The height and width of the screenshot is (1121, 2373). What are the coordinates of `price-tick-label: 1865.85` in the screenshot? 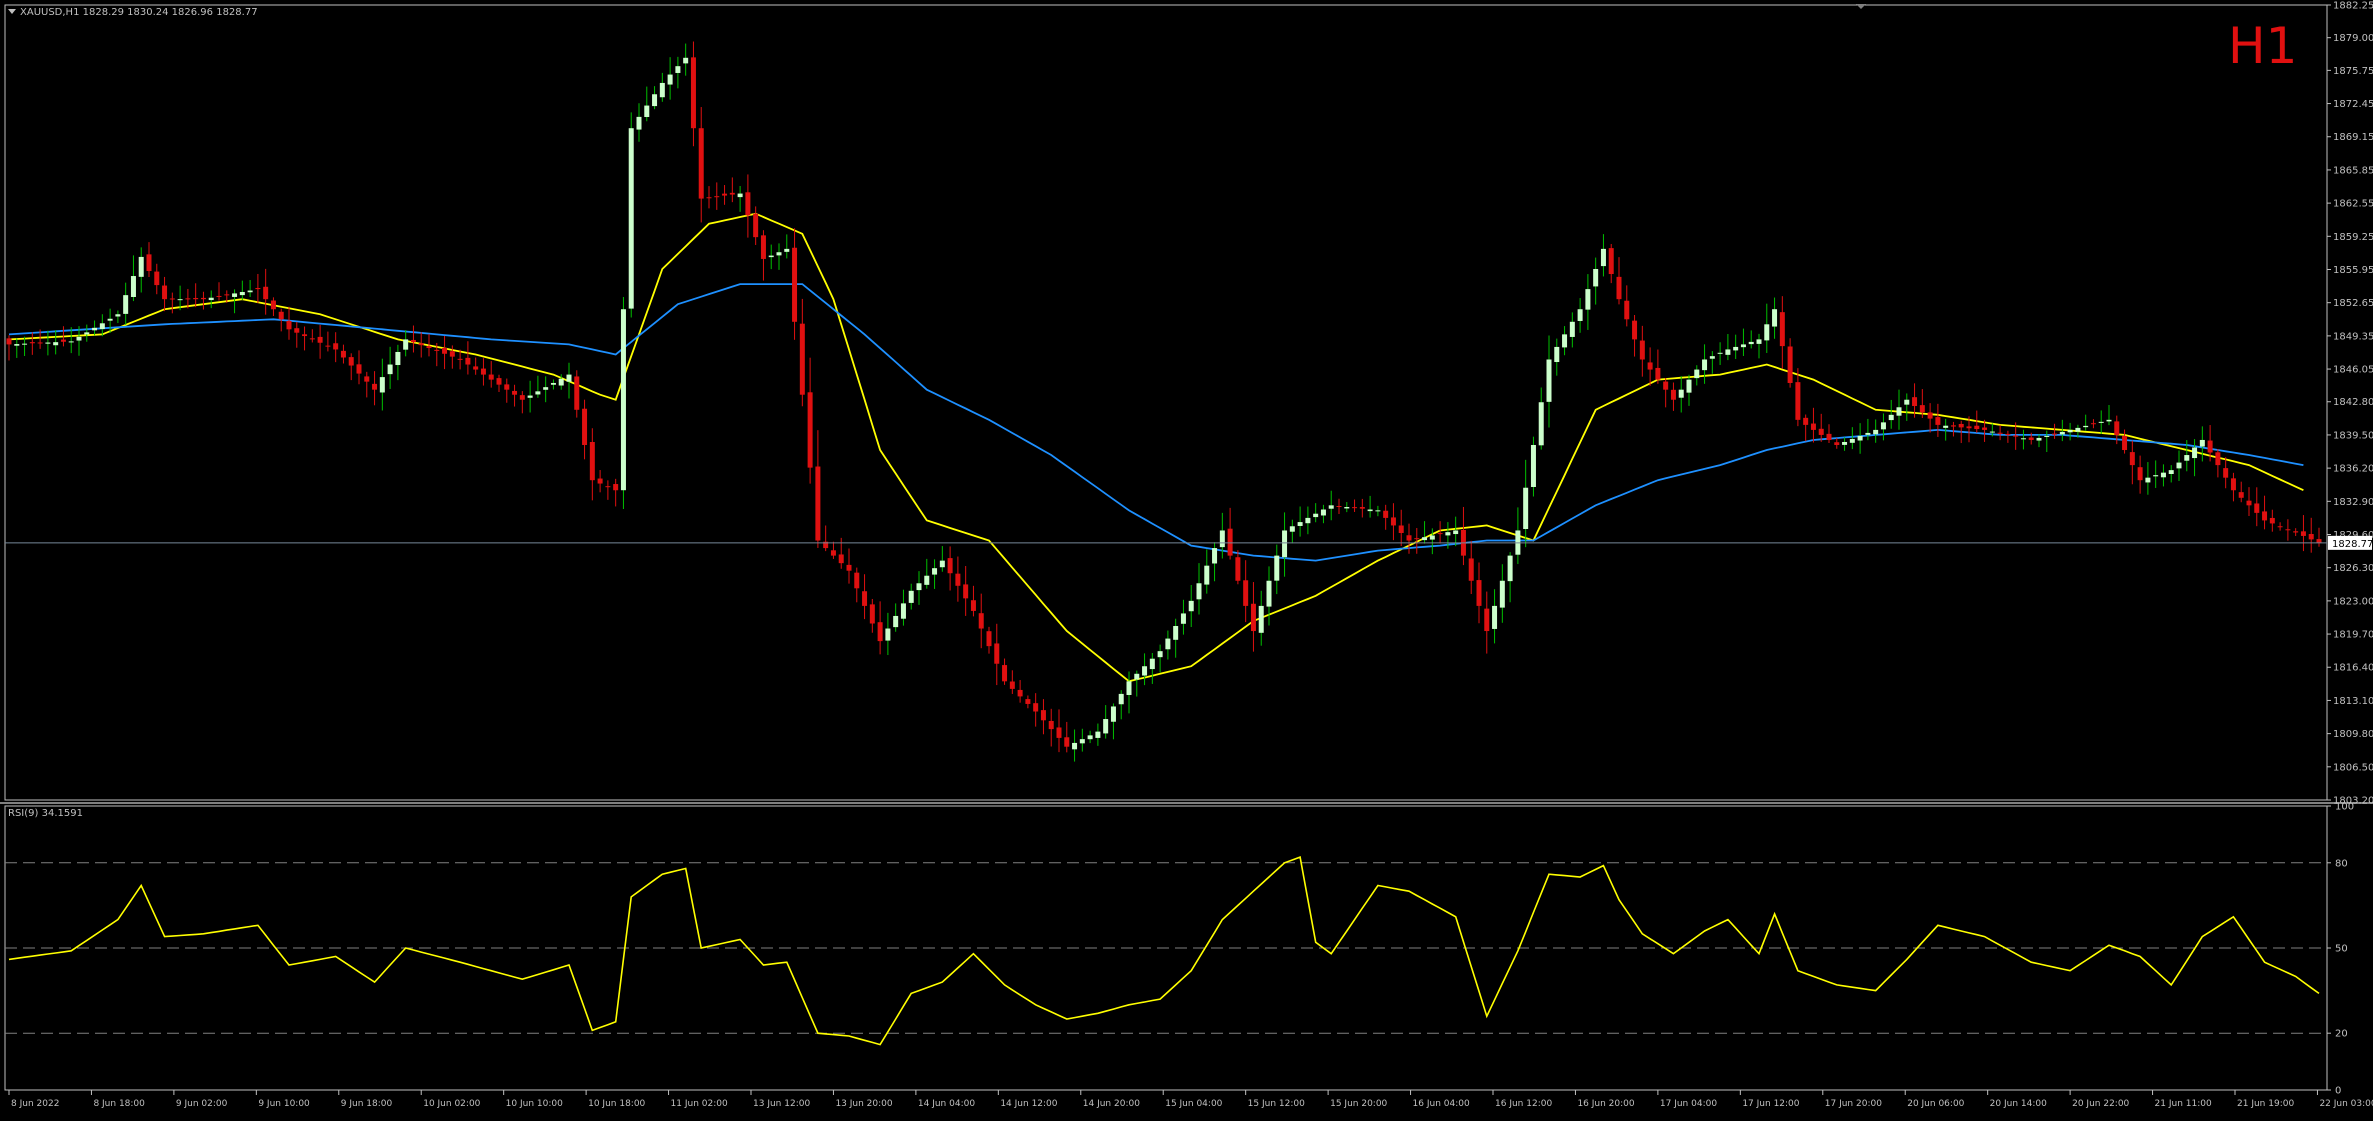 It's located at (2353, 170).